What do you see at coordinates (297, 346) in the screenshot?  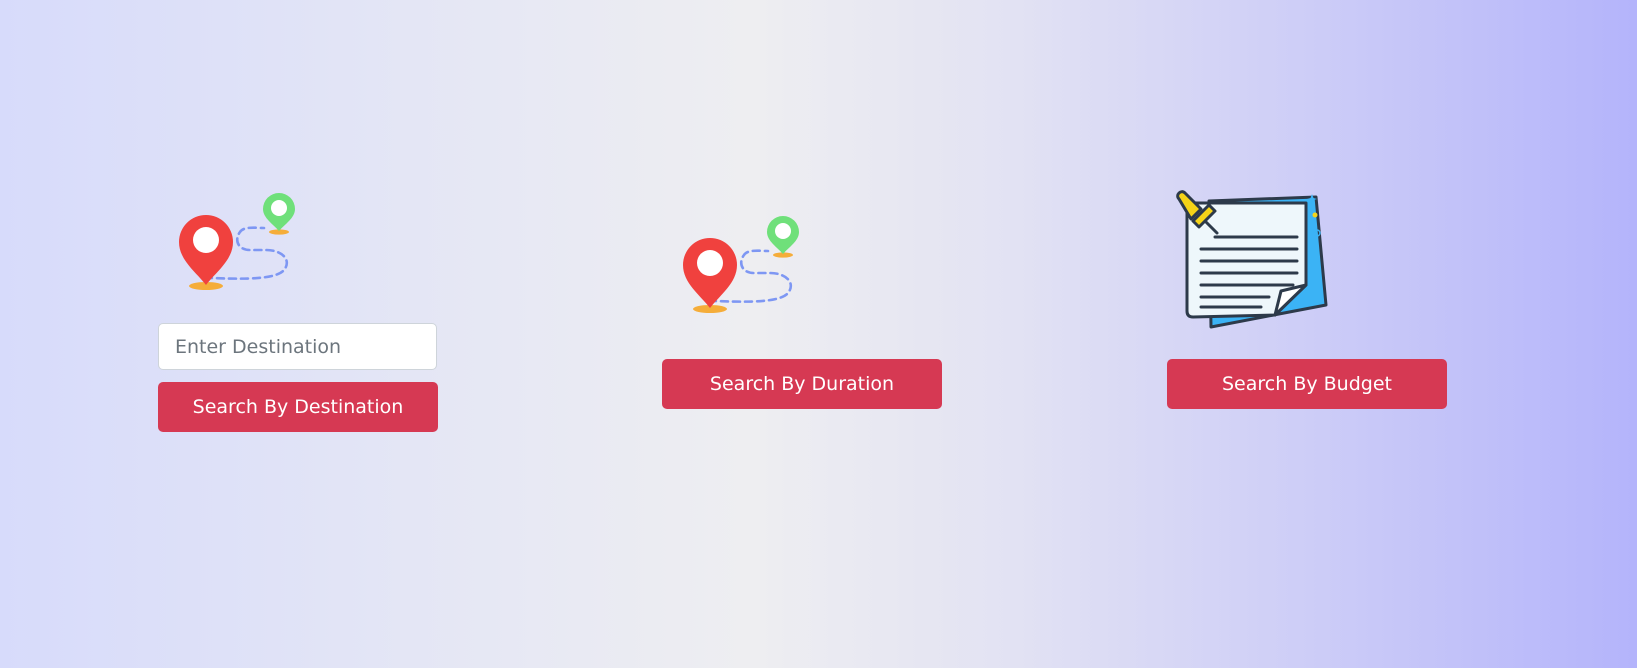 I see `destination-input` at bounding box center [297, 346].